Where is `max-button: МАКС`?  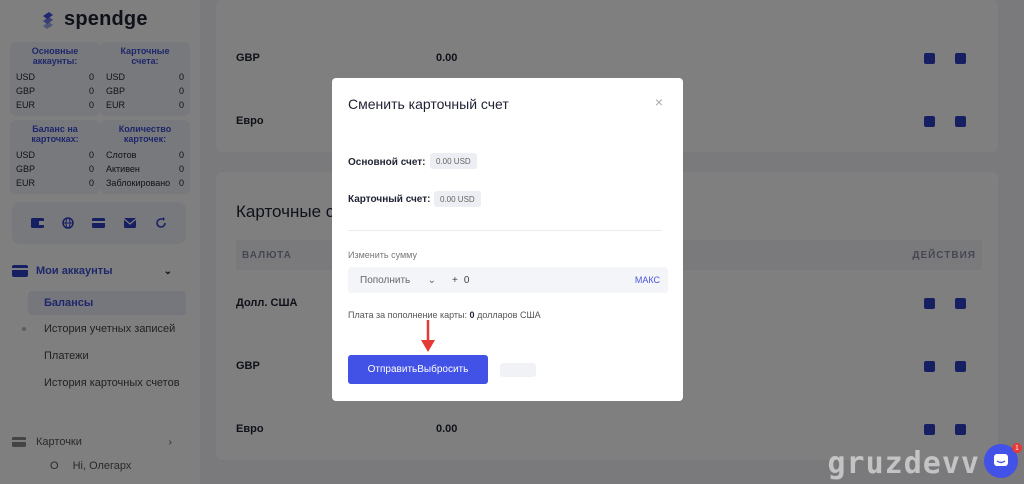 max-button: МАКС is located at coordinates (651, 280).